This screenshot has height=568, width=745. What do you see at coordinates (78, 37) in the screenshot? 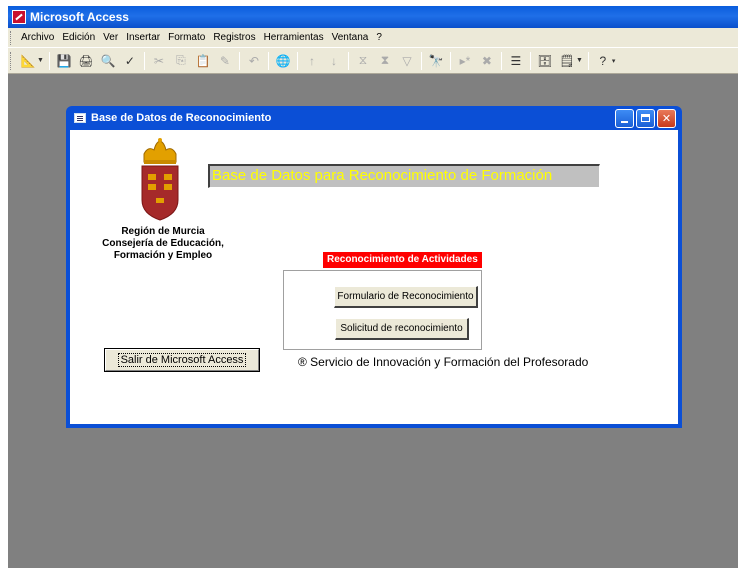
I see `menu-edicion: Edición` at bounding box center [78, 37].